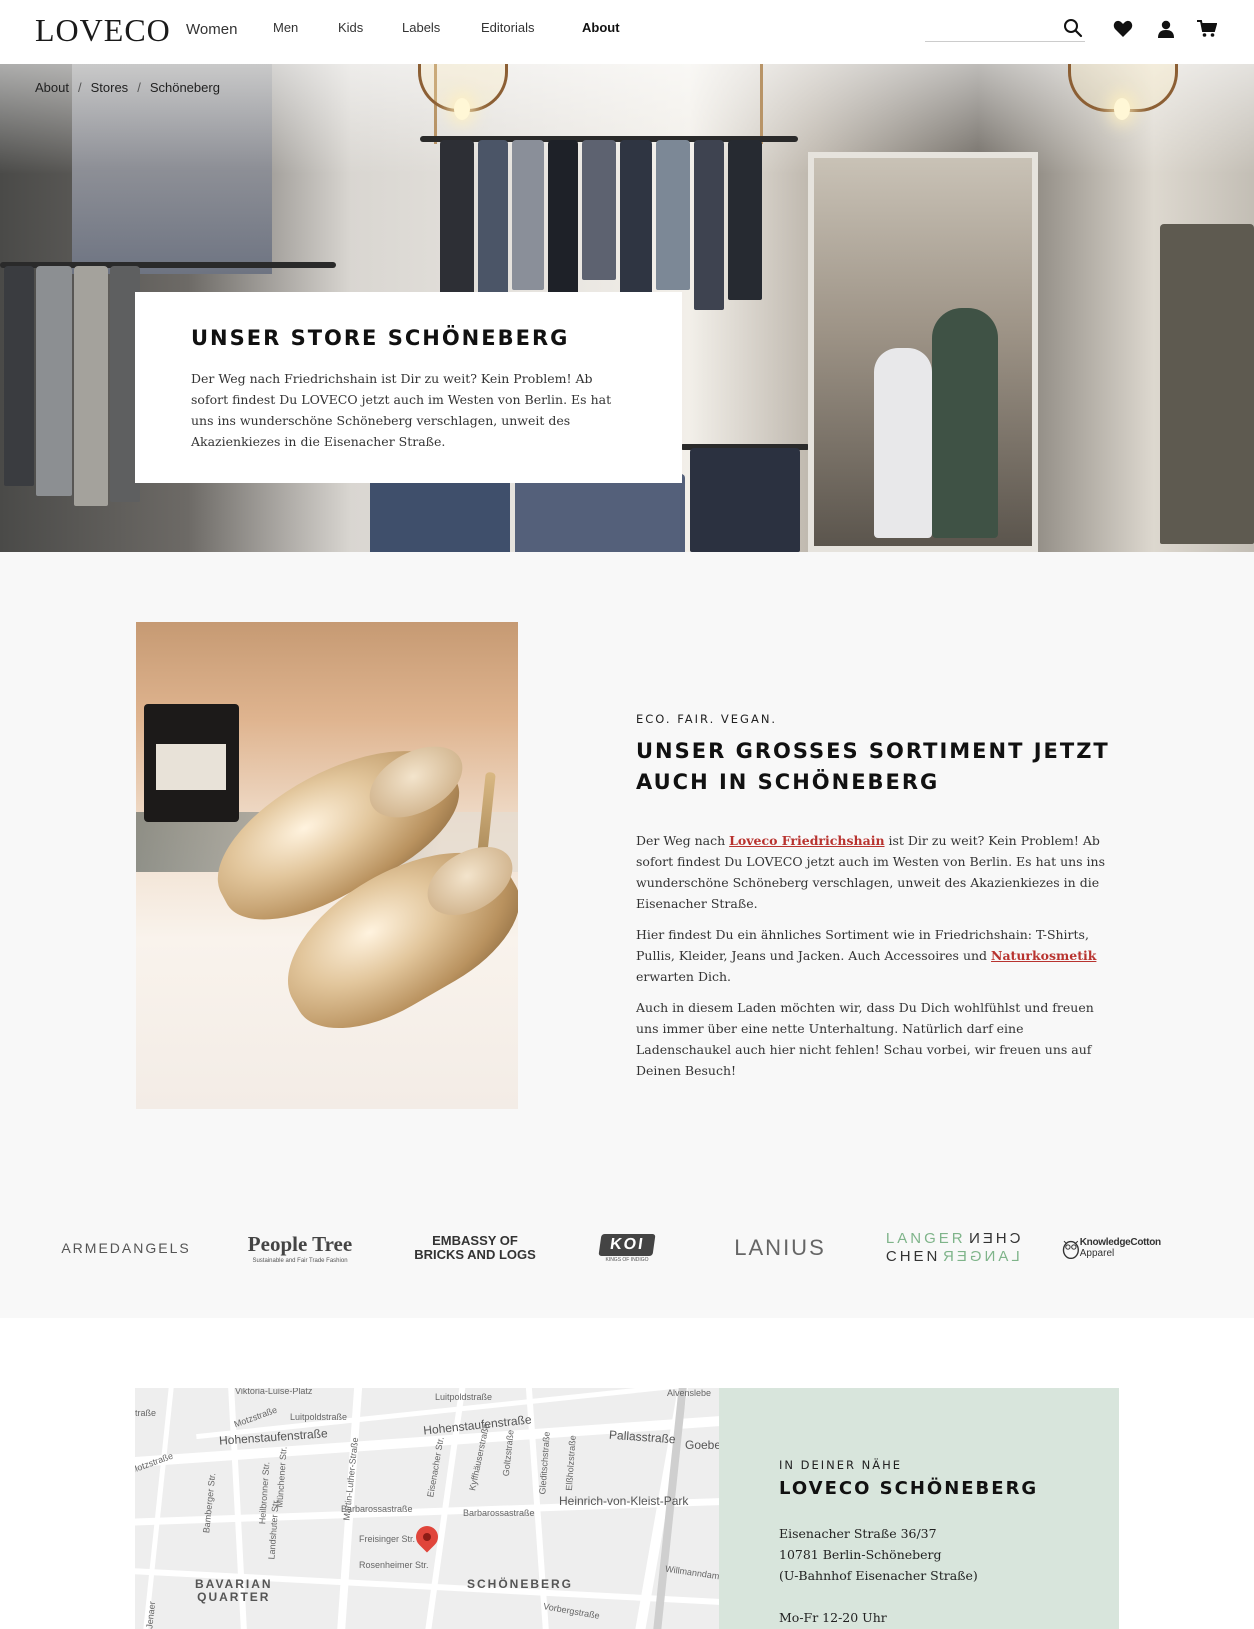 Image resolution: width=1254 pixels, height=1629 pixels. I want to click on brand-koi-tagline: KINGS OF INDIGO, so click(627, 1259).